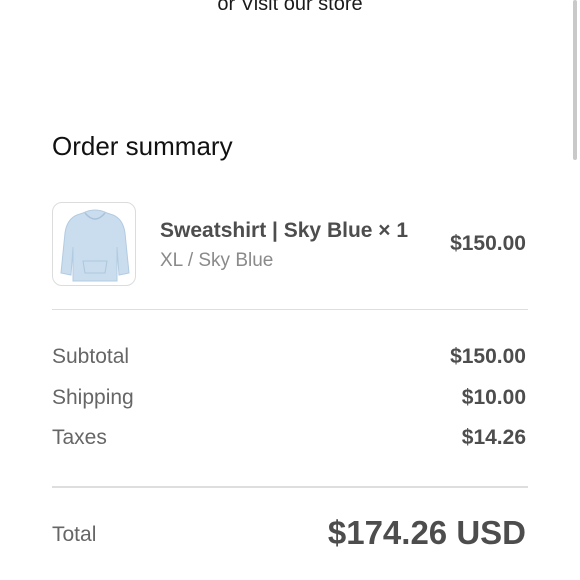 This screenshot has width=580, height=580. What do you see at coordinates (426, 532) in the screenshot?
I see `total-value: $174.26 USD` at bounding box center [426, 532].